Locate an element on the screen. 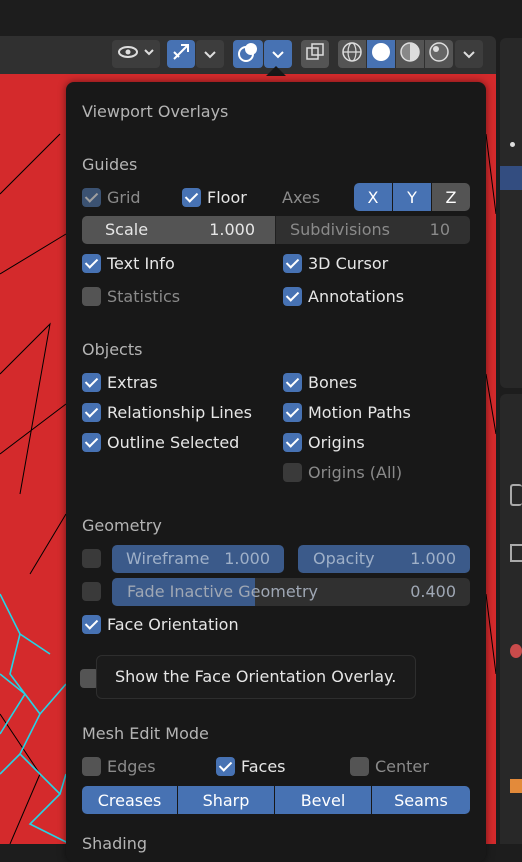 Image resolution: width=522 pixels, height=862 pixels. axis-y-toggle: Y is located at coordinates (412, 197).